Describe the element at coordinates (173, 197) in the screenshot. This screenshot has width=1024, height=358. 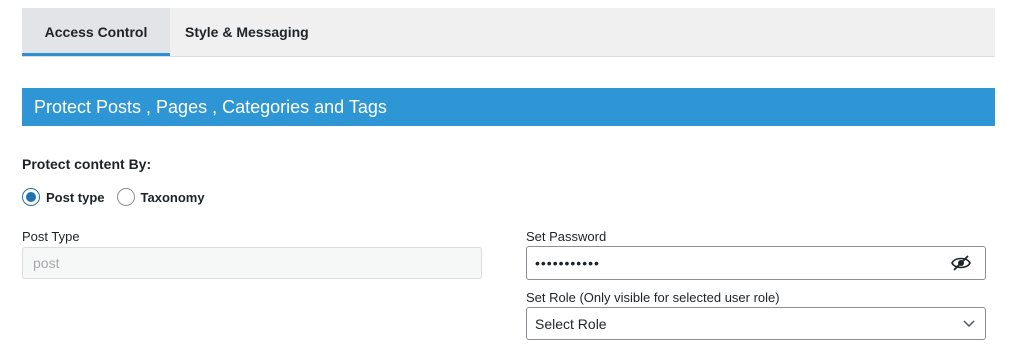
I see `taxonomy-radio-label: Taxonomy` at that location.